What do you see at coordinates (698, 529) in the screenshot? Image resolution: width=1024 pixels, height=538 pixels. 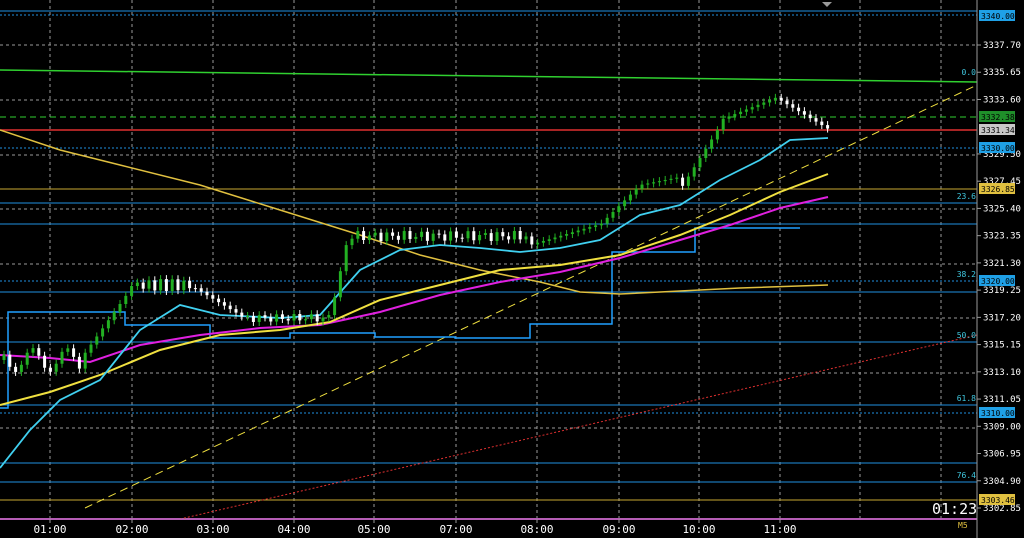 I see `time-tick-label: 10:00` at bounding box center [698, 529].